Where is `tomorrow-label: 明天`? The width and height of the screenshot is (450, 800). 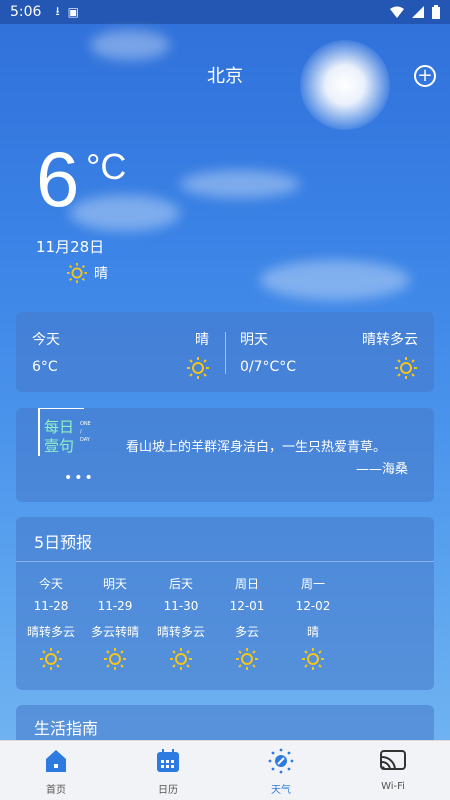
tomorrow-label: 明天 is located at coordinates (254, 340).